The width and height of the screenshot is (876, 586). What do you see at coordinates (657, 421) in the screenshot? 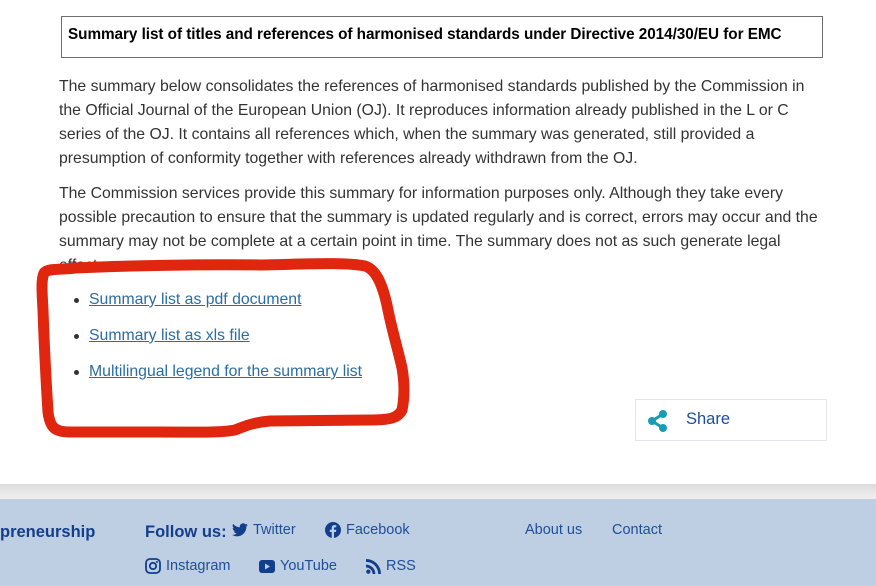
I see `share-icon` at bounding box center [657, 421].